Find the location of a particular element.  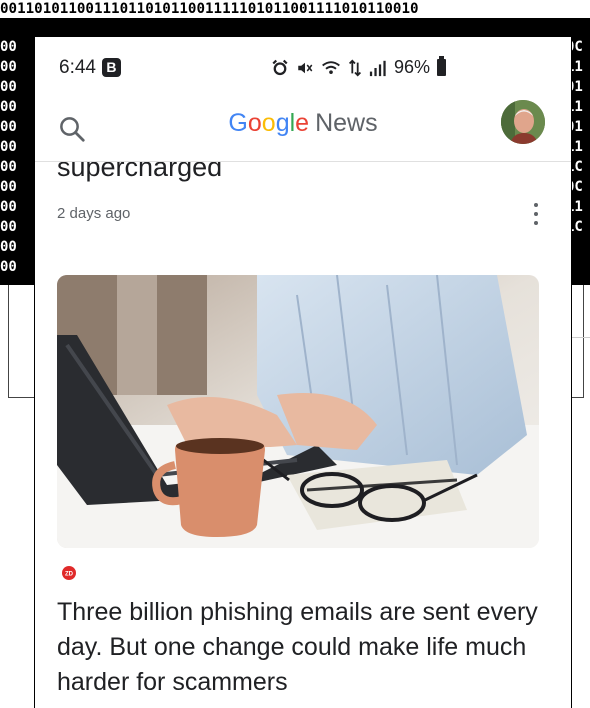

avatar-image is located at coordinates (523, 122).